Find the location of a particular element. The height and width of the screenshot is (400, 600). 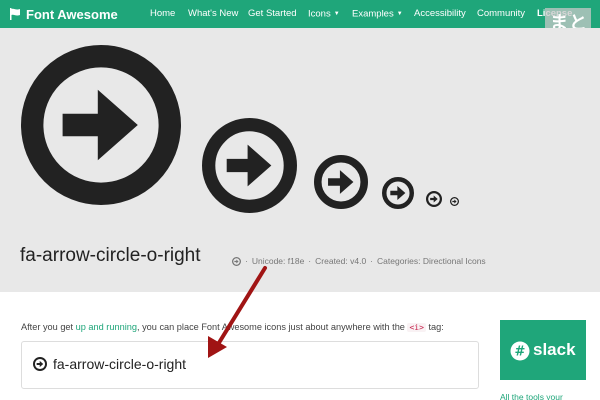

nav-icons-dropdown: Icons ▼ is located at coordinates (324, 14).